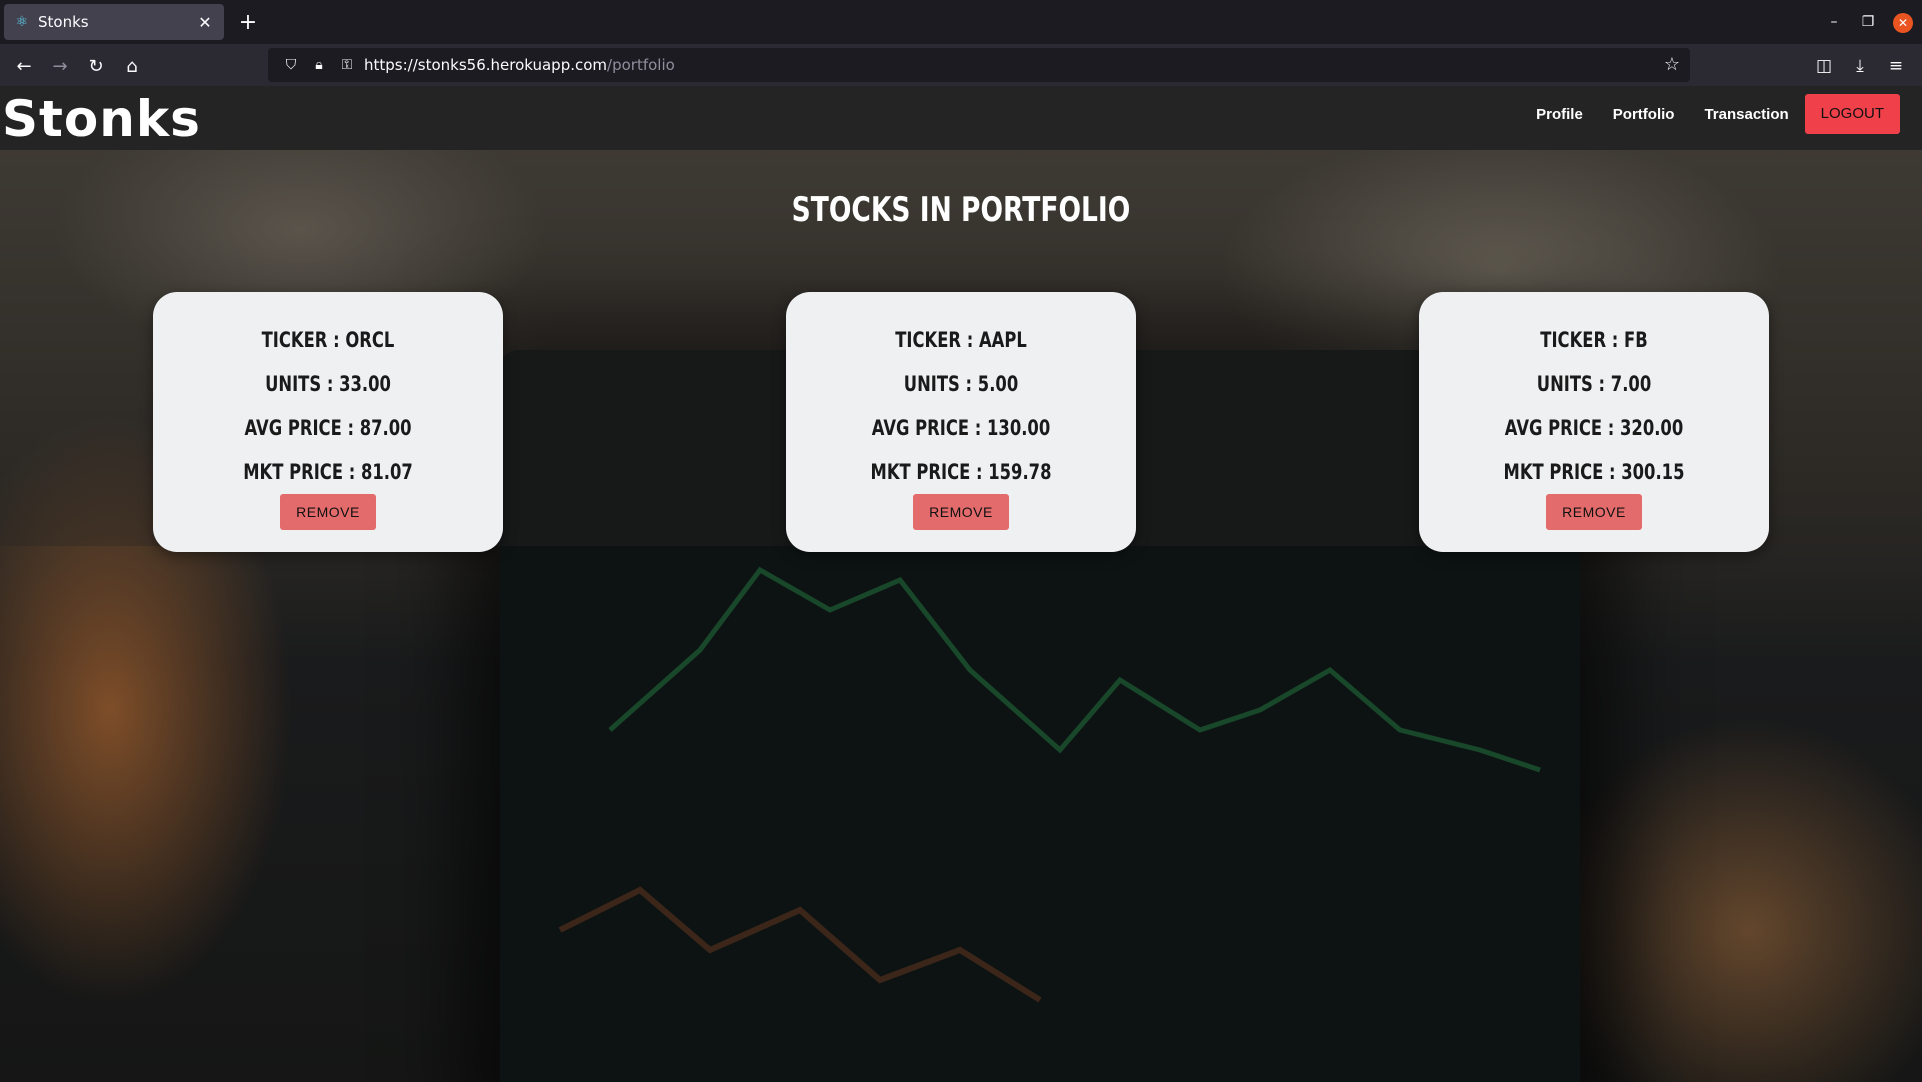 The width and height of the screenshot is (1922, 1082). What do you see at coordinates (205, 22) in the screenshot?
I see `close-tab-icon: ✕` at bounding box center [205, 22].